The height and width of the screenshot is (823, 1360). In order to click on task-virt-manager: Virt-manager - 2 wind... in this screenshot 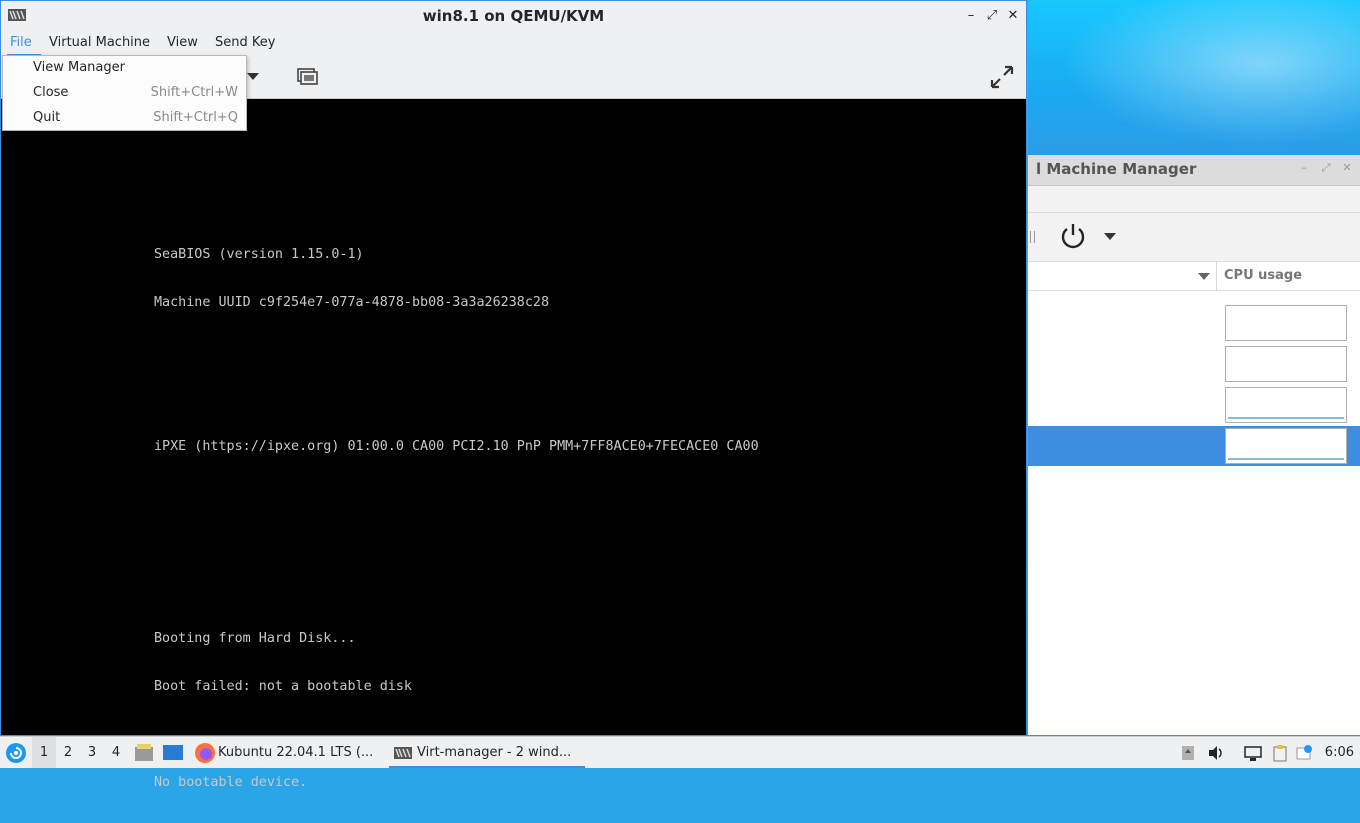, I will do `click(487, 752)`.